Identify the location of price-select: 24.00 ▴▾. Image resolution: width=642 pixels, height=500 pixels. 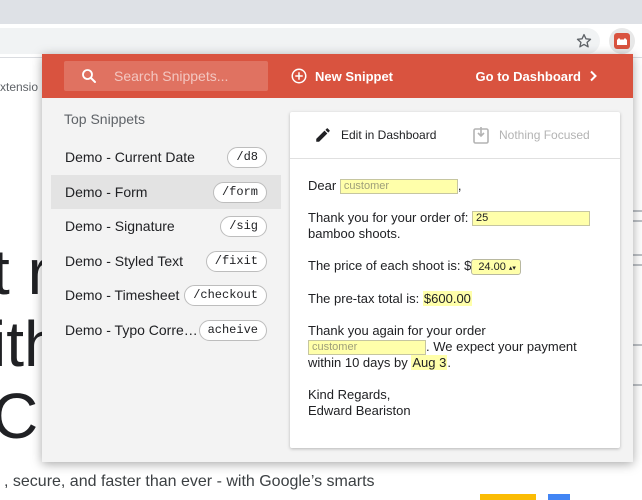
(496, 266).